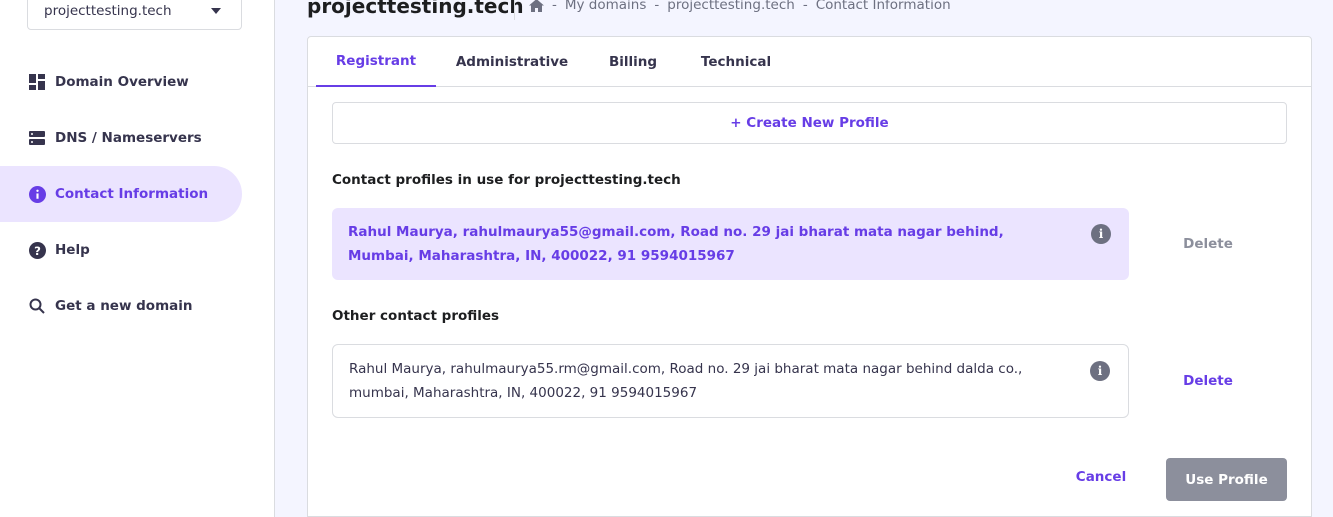 Image resolution: width=1333 pixels, height=517 pixels. What do you see at coordinates (606, 6) in the screenshot?
I see `breadcrumb-my-domains: My domains` at bounding box center [606, 6].